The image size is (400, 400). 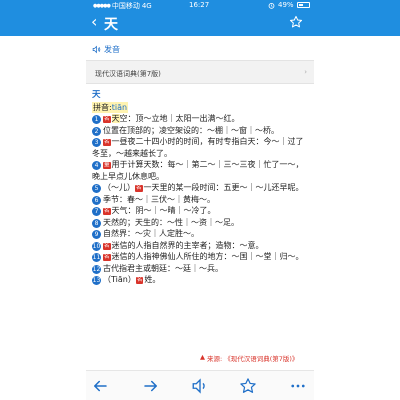 What do you see at coordinates (200, 234) in the screenshot?
I see `definition-item: 9 自然界：～灾｜人定胜～。` at bounding box center [200, 234].